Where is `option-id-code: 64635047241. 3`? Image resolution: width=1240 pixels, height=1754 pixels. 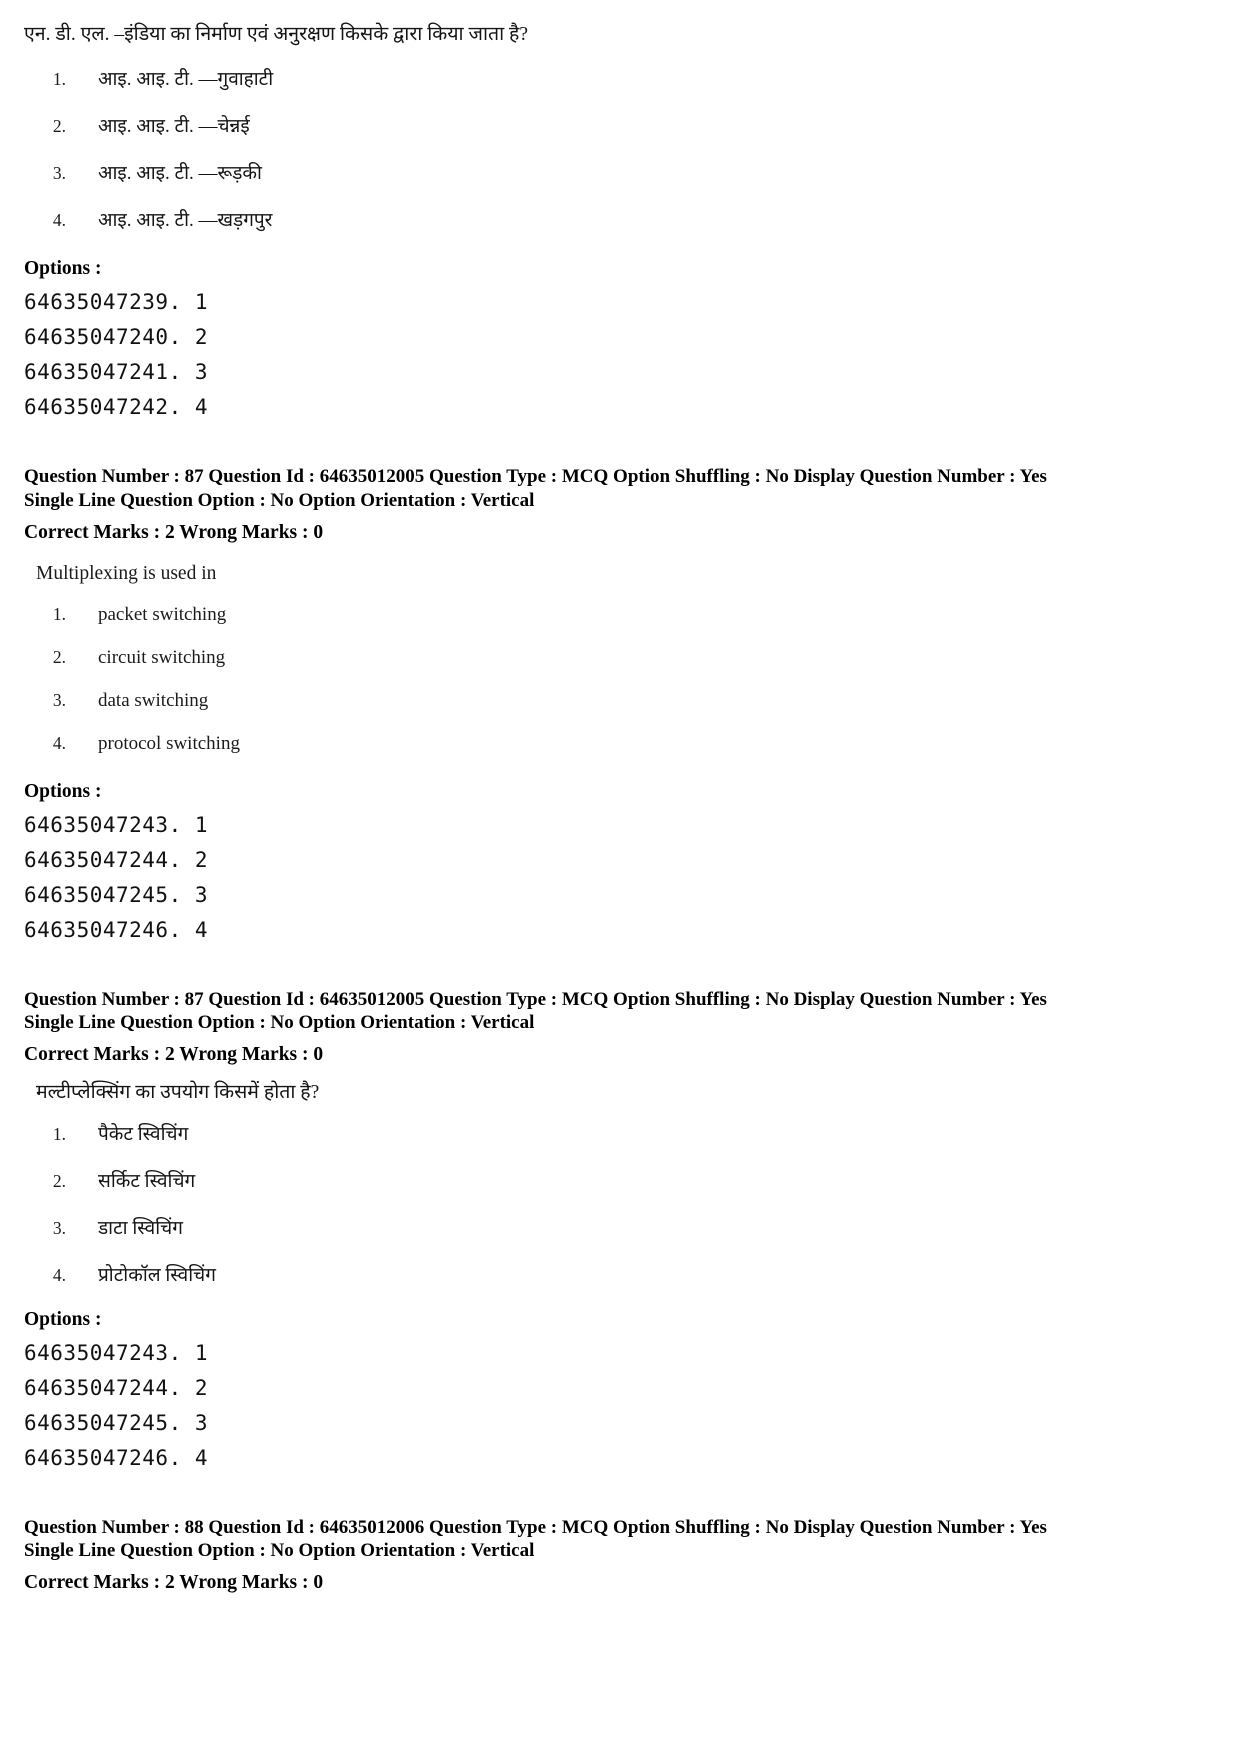 option-id-code: 64635047241. 3 is located at coordinates (116, 372).